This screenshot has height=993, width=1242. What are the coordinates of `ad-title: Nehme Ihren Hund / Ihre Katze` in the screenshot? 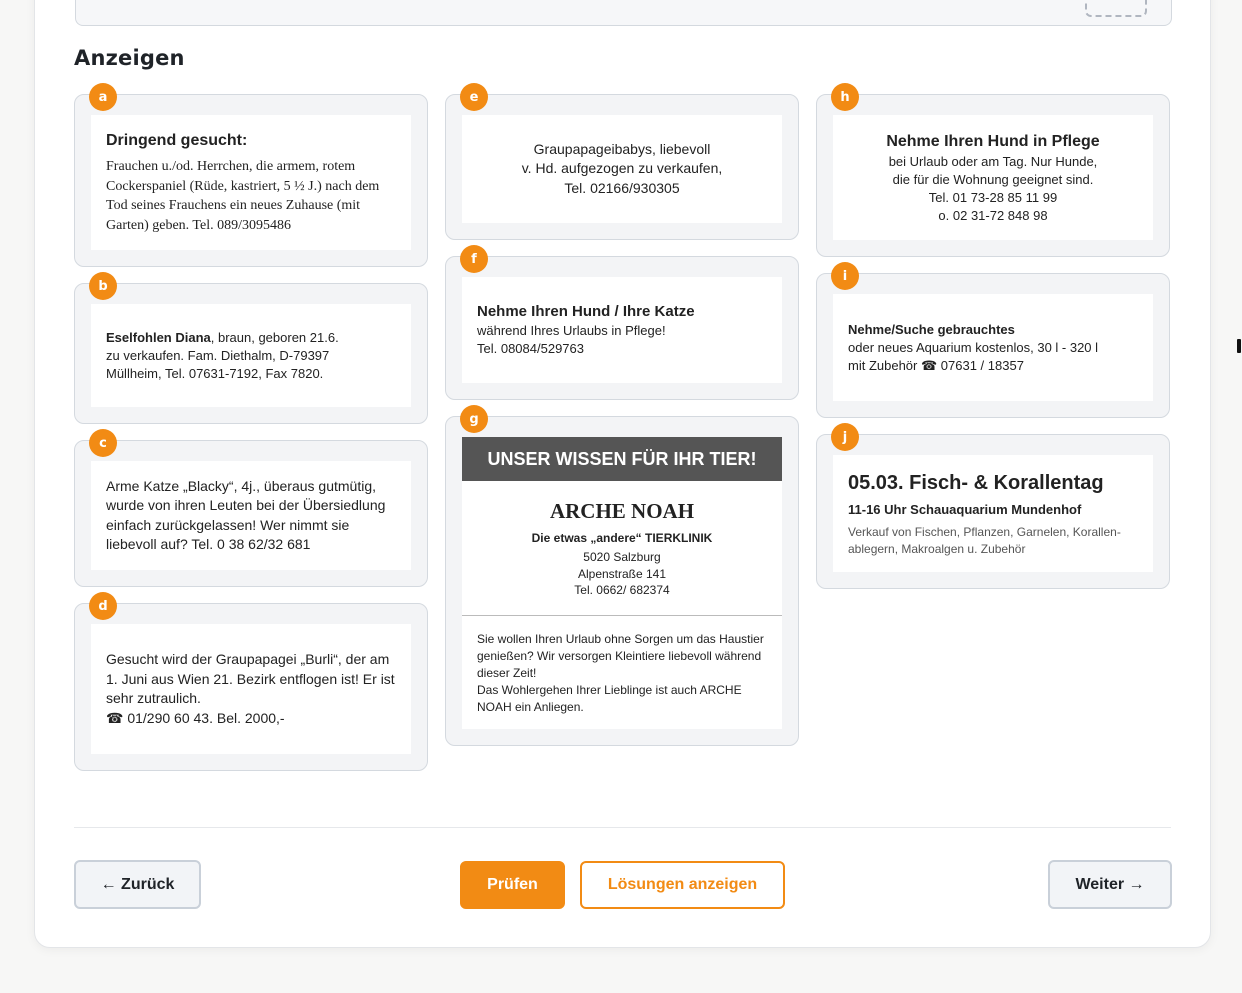 It's located at (586, 311).